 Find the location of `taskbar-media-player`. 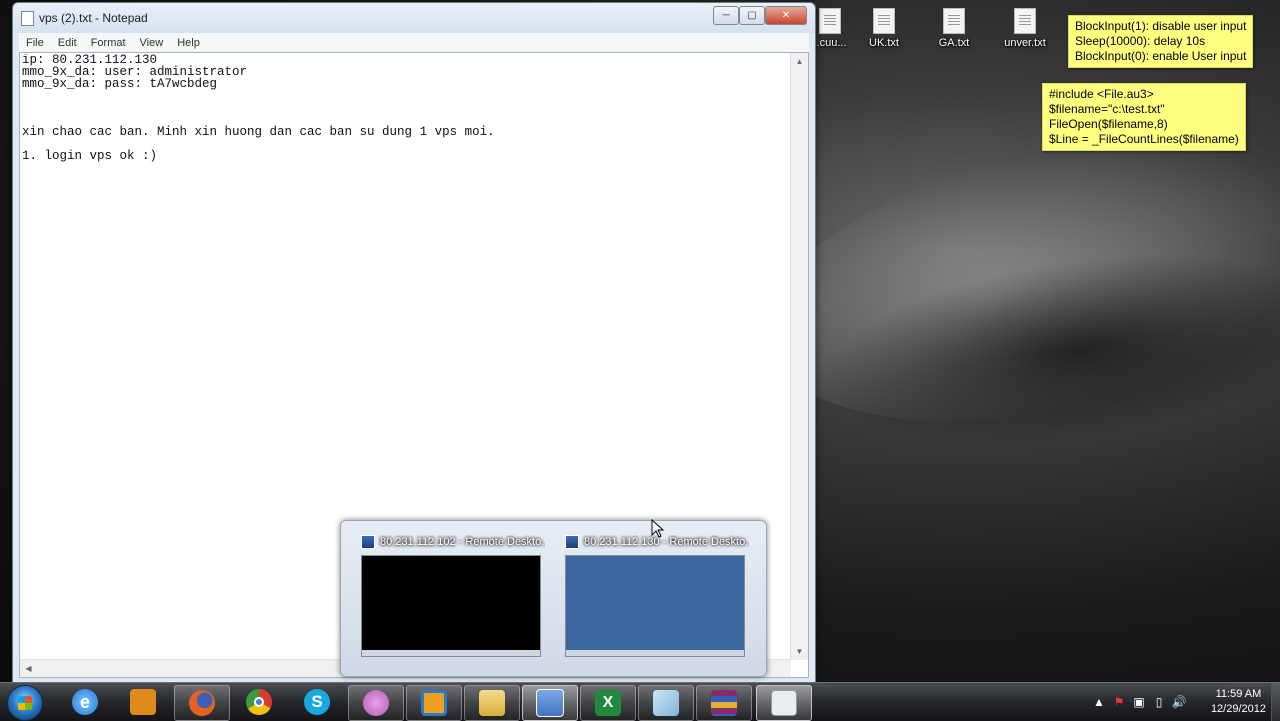

taskbar-media-player is located at coordinates (143, 702).